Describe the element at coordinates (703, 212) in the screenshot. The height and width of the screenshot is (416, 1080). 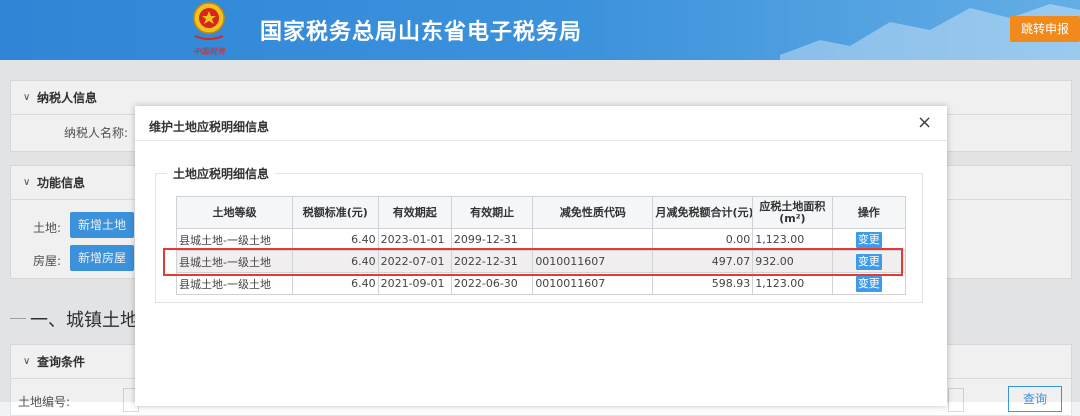
I see `column-header: 月减免税额合计(元)` at that location.